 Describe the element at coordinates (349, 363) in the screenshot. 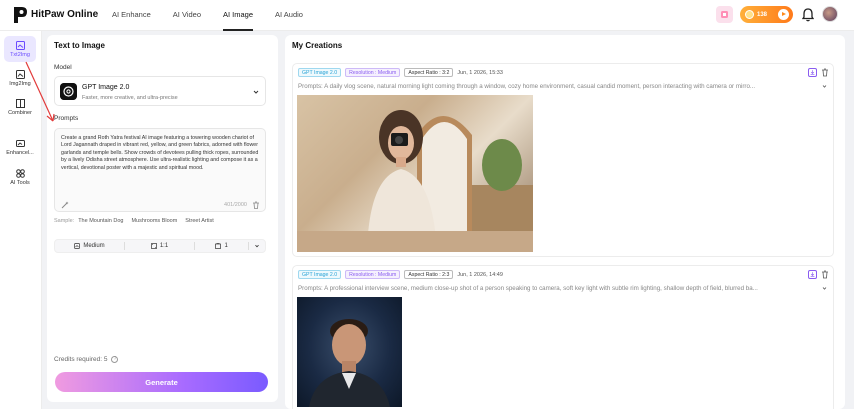

I see `interview-photo` at that location.